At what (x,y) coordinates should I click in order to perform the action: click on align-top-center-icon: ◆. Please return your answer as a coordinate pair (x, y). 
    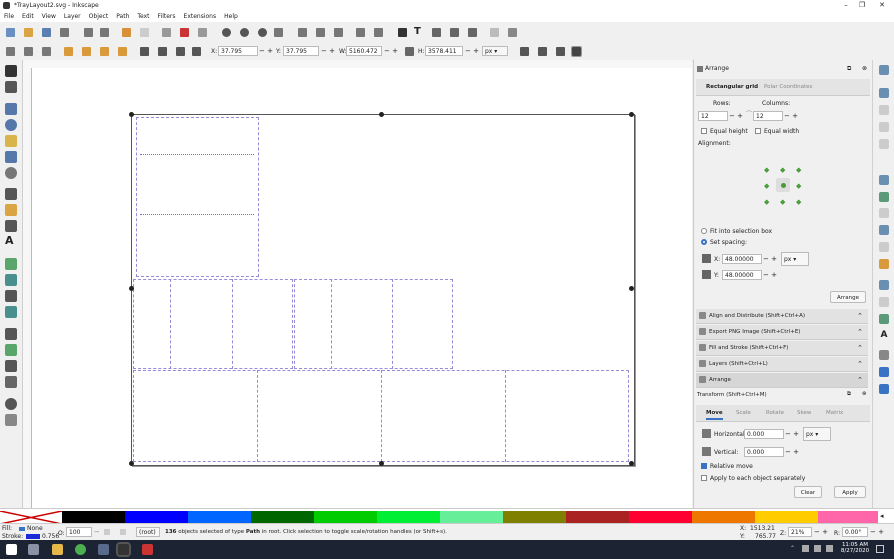
    Looking at the image, I should click on (782, 170).